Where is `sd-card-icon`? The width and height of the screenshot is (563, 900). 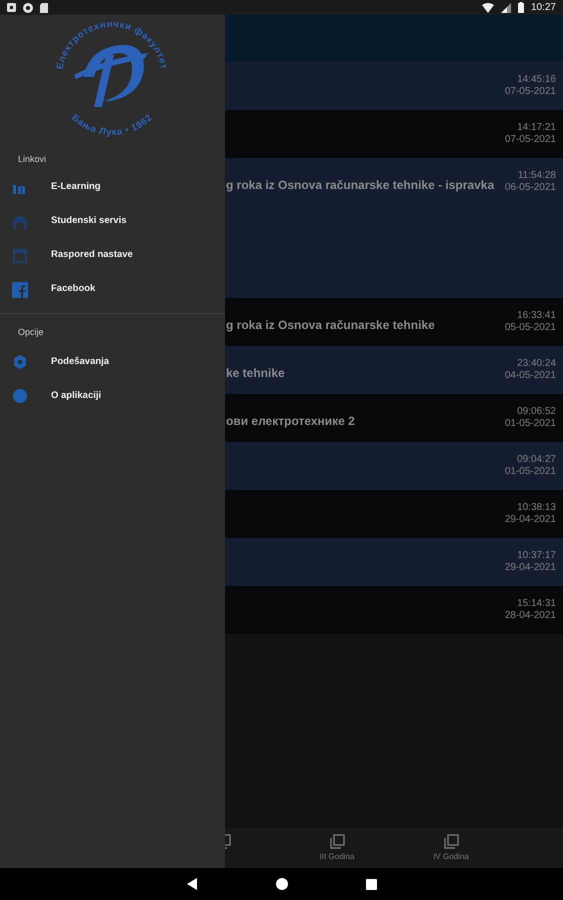 sd-card-icon is located at coordinates (44, 7).